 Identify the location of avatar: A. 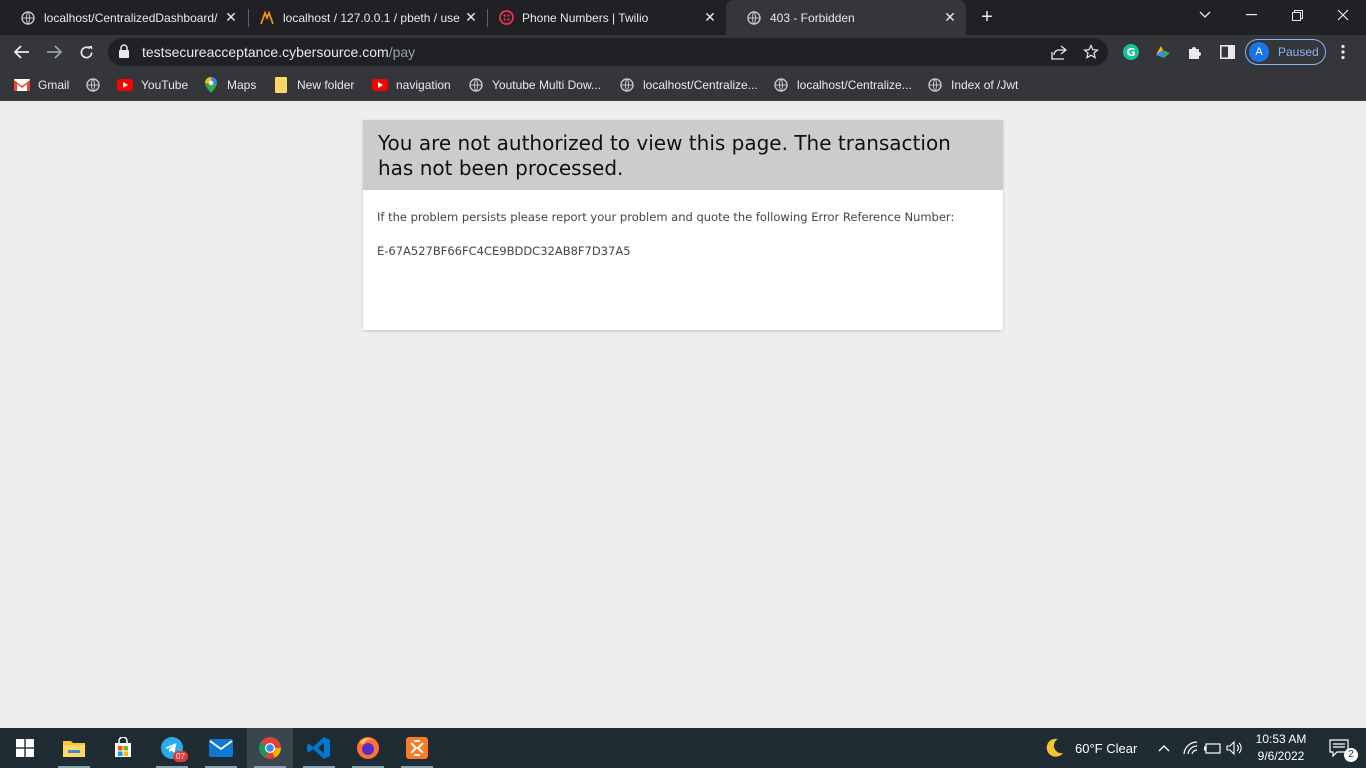
(1259, 52).